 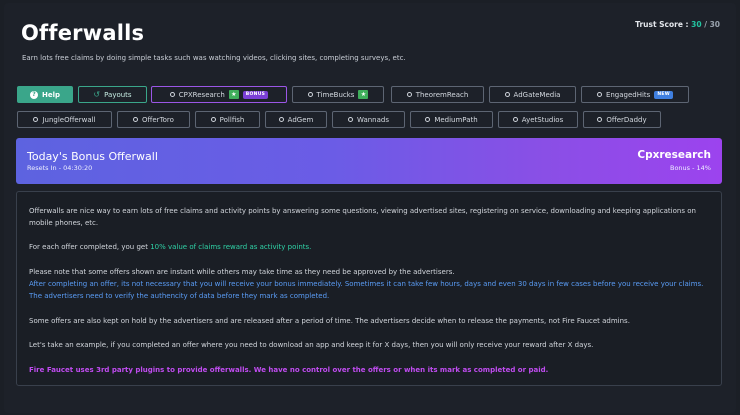 What do you see at coordinates (118, 94) in the screenshot?
I see `payouts-button-label: Payouts` at bounding box center [118, 94].